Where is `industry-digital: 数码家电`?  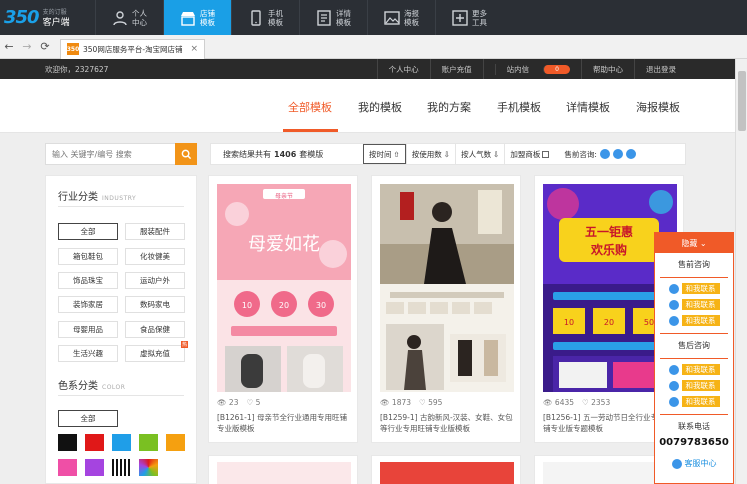
industry-digital: 数码家电 is located at coordinates (155, 304).